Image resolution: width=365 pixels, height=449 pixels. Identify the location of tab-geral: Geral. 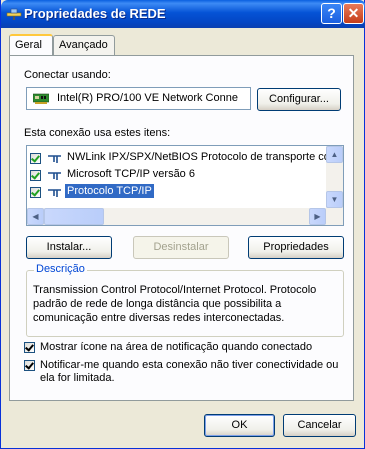
(31, 44).